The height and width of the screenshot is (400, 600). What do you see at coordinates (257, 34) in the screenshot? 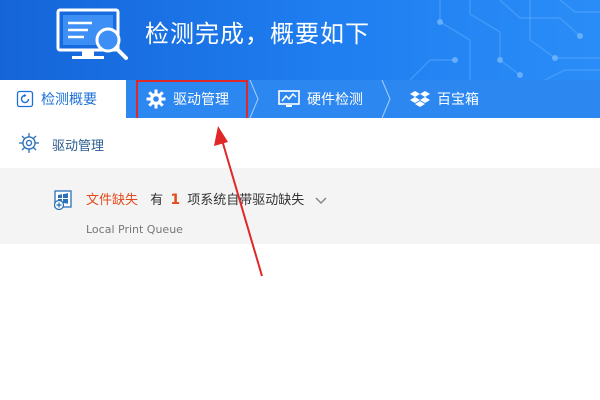
I see `page-title: 检测完成，概要如下` at bounding box center [257, 34].